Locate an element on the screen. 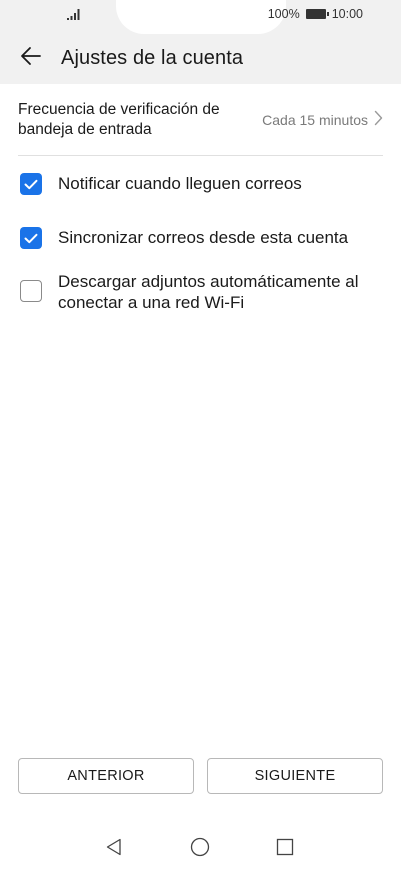 The height and width of the screenshot is (870, 401). status-right: 100% 10:00 is located at coordinates (315, 14).